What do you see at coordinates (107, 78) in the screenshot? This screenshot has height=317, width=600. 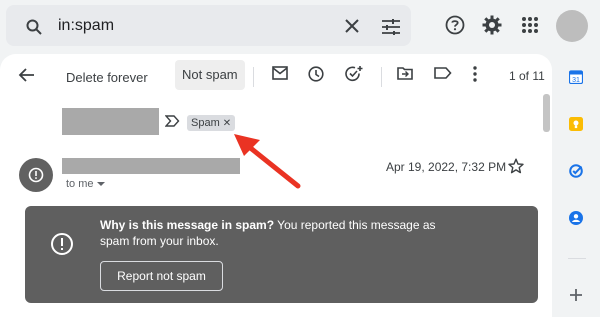 I see `delete-forever-button: Delete forever` at bounding box center [107, 78].